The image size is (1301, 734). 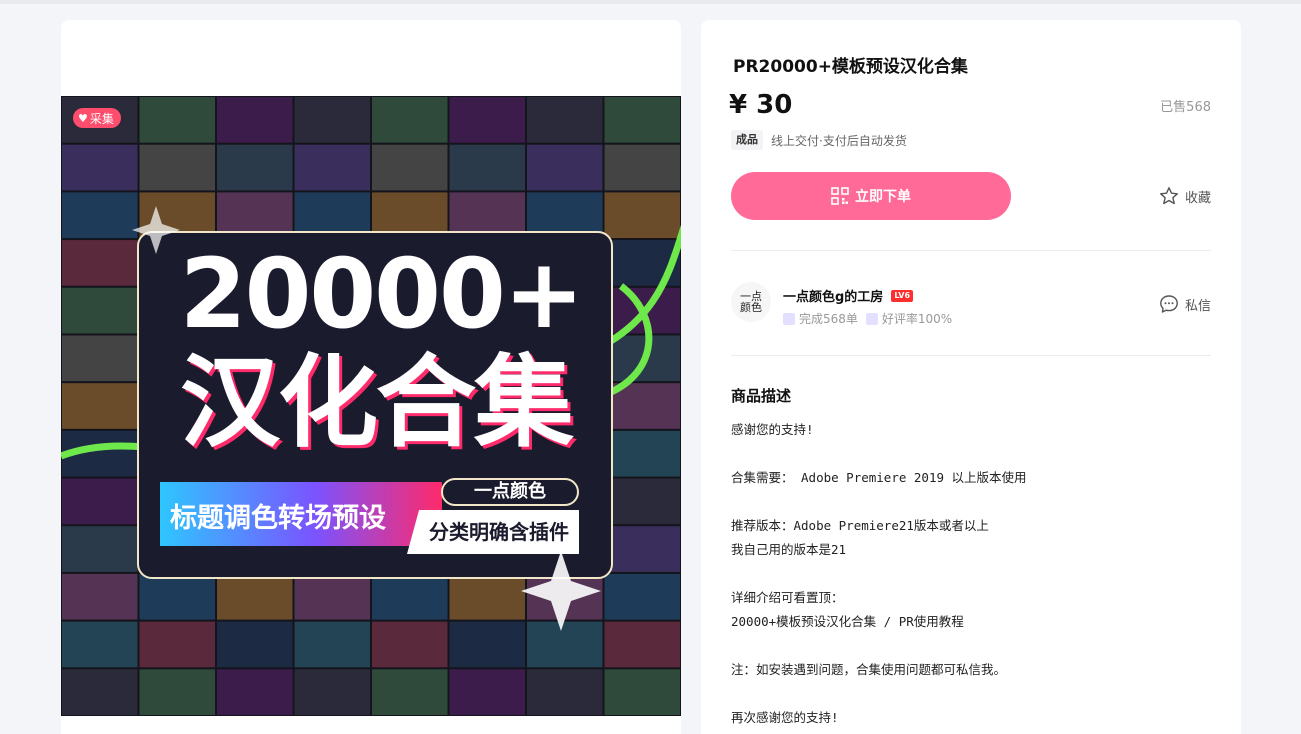 I want to click on seller-stats: 完成568单 好评率100%, so click(x=867, y=318).